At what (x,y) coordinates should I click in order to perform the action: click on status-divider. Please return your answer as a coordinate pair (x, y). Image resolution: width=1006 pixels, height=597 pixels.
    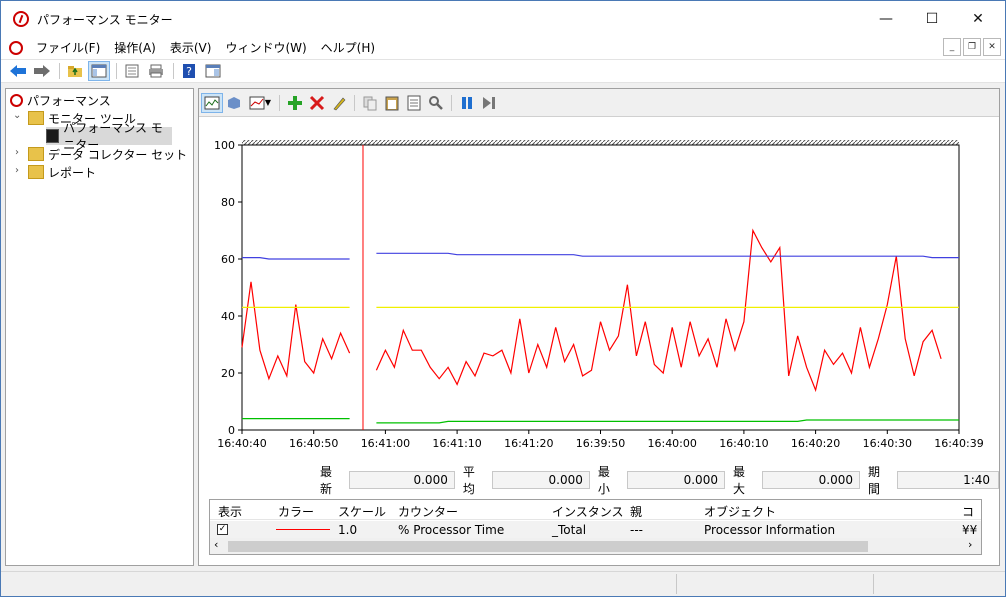
    Looking at the image, I should click on (873, 584).